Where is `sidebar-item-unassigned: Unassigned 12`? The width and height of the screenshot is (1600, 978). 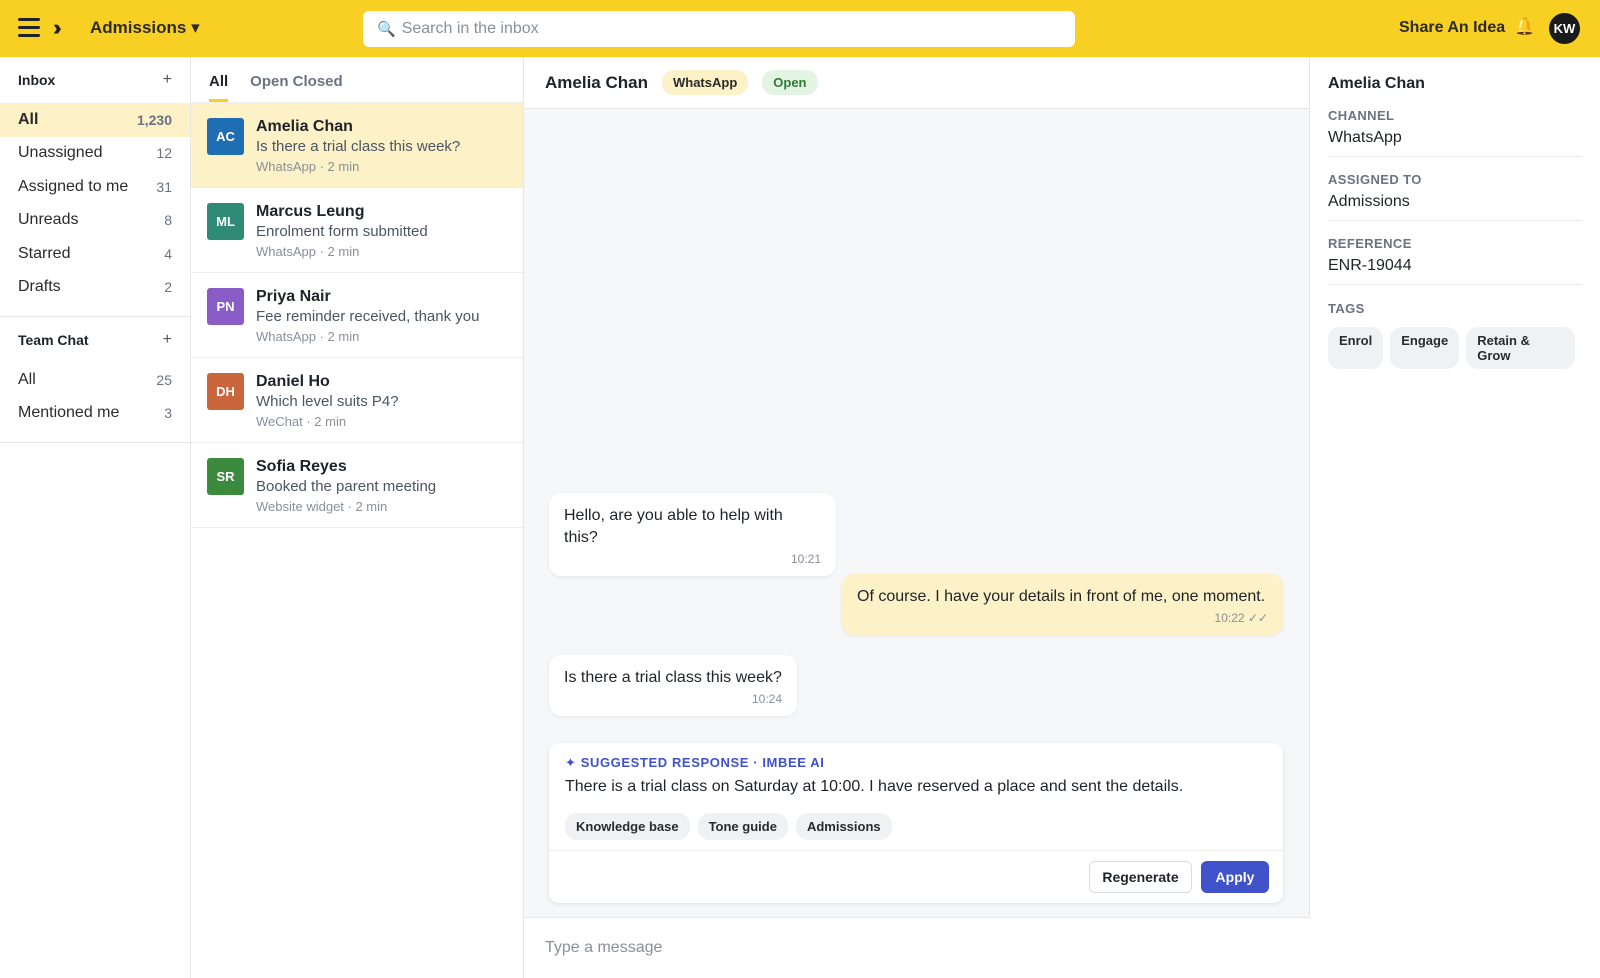 sidebar-item-unassigned: Unassigned 12 is located at coordinates (95, 154).